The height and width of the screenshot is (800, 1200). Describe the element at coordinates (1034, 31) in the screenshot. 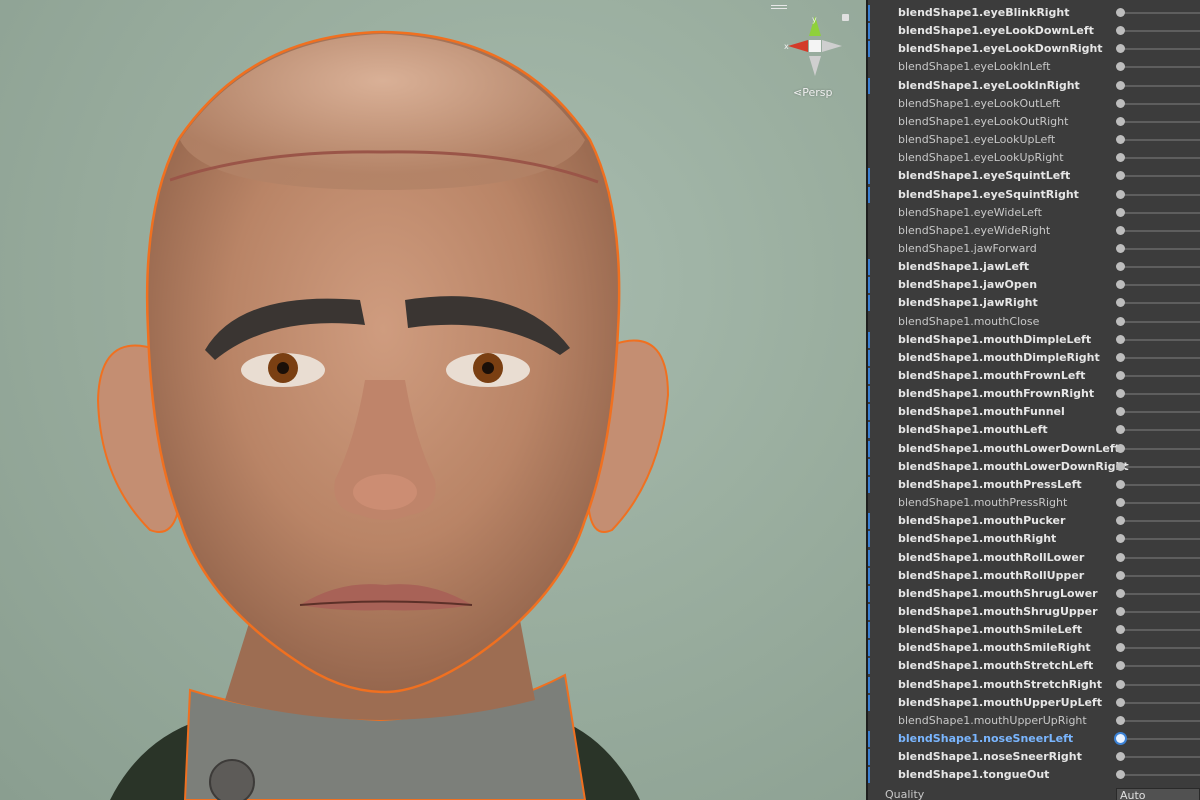

I see `blend-shape-row: blendShape1.eyeLookDownLeft` at that location.